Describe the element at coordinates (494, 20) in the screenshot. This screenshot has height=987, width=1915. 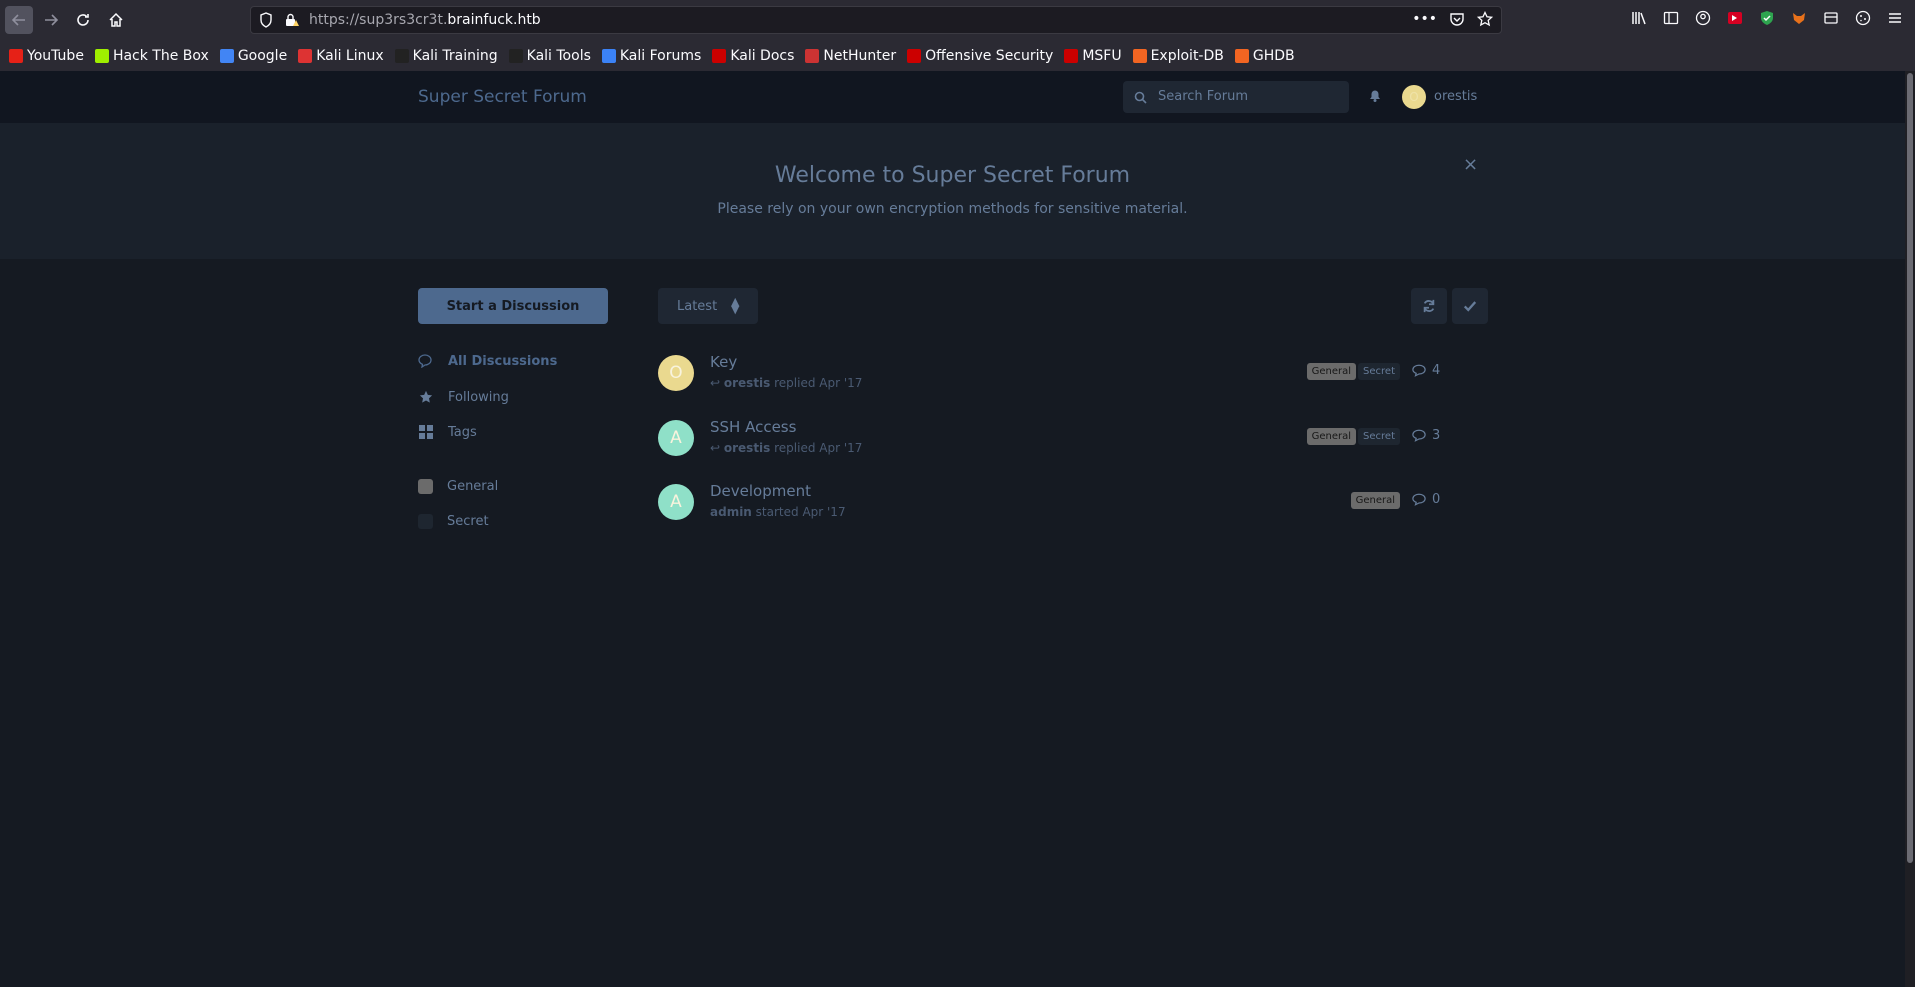
I see `url-domain: brainfuck.htb` at that location.